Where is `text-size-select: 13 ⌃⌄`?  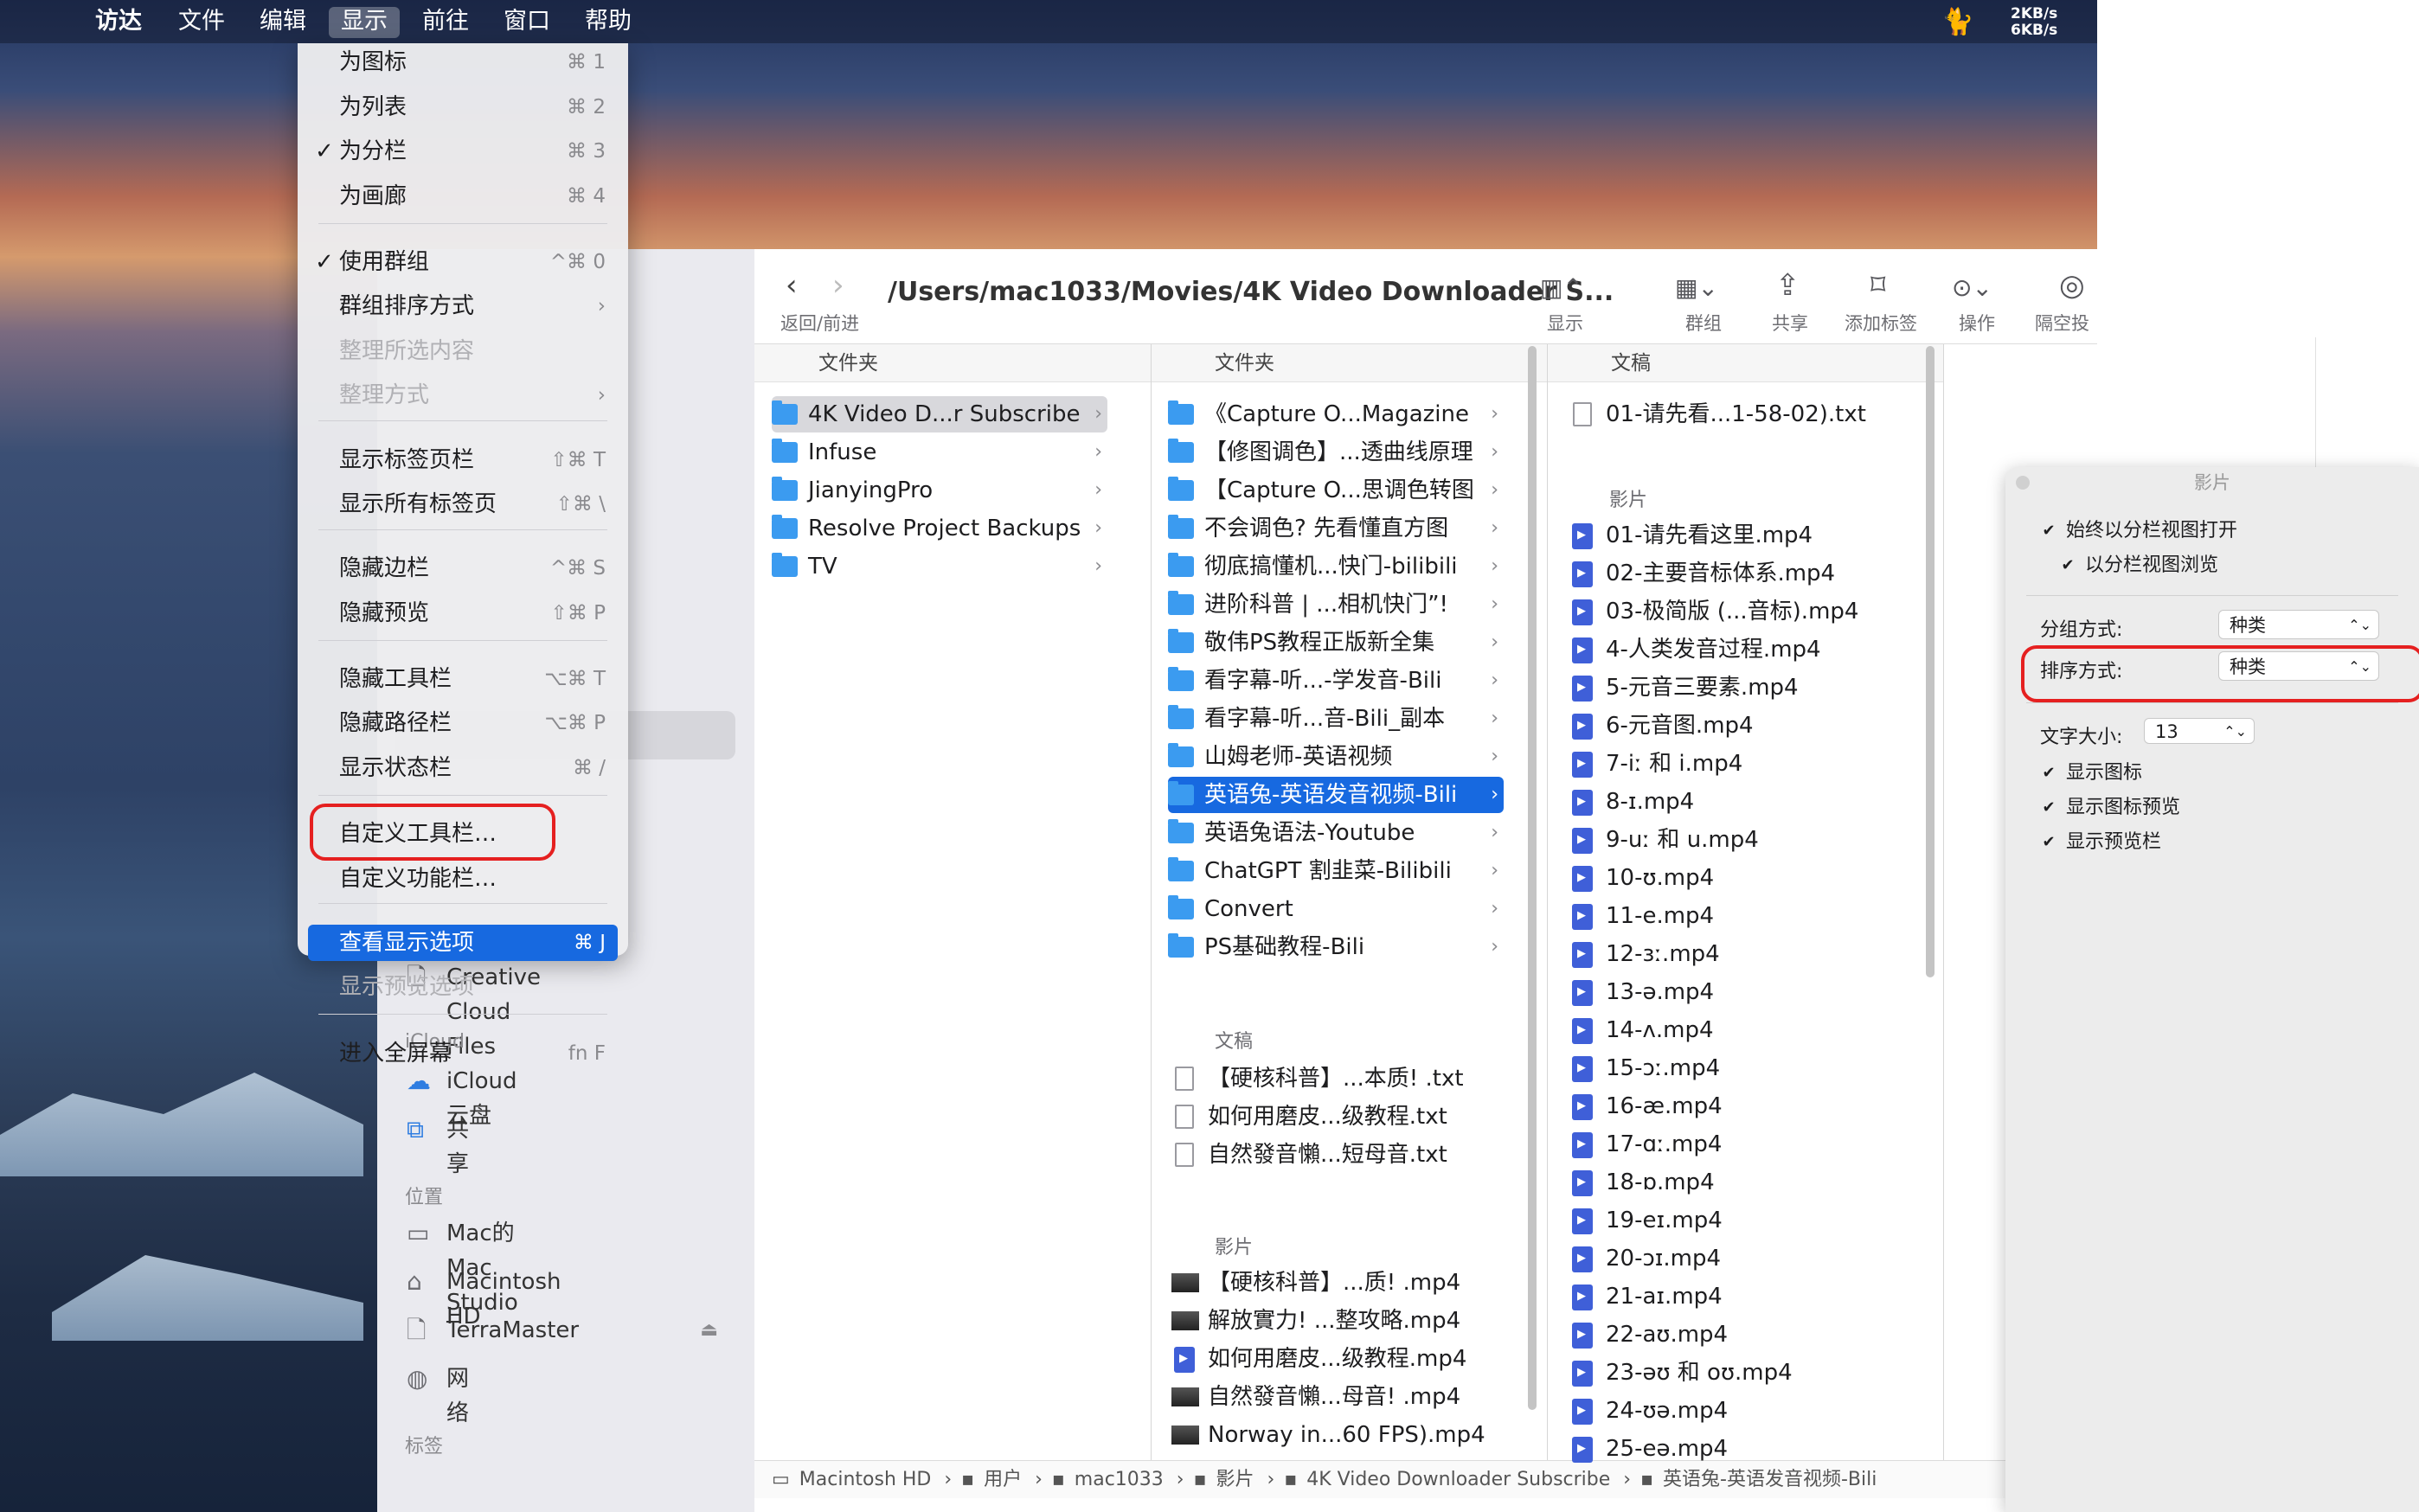
text-size-select: 13 ⌃⌄ is located at coordinates (2200, 731).